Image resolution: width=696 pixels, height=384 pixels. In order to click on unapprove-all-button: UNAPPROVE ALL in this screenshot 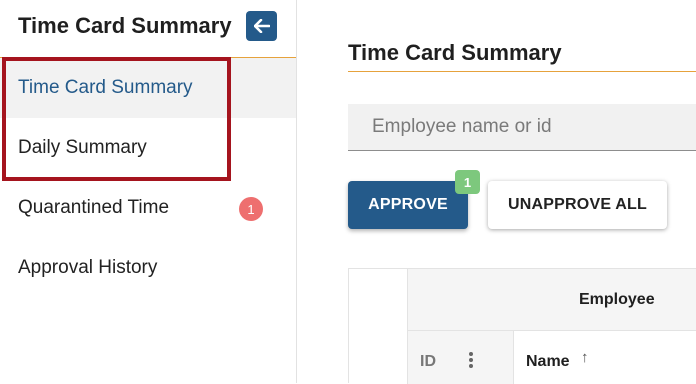, I will do `click(577, 205)`.